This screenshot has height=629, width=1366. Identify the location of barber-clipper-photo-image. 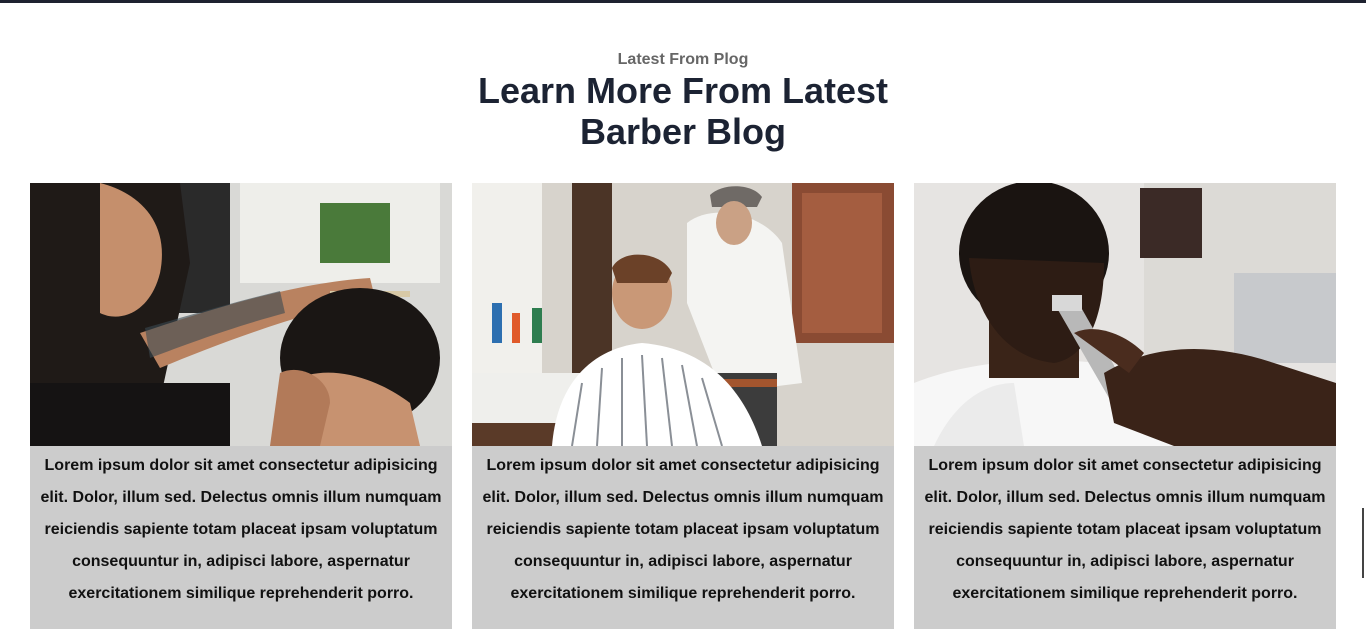
(1125, 314).